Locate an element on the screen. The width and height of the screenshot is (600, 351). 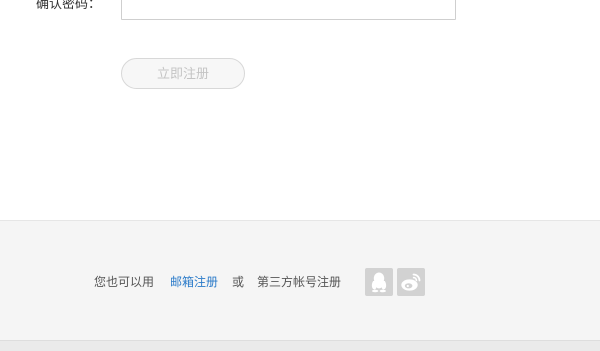
weibo-icon is located at coordinates (411, 282).